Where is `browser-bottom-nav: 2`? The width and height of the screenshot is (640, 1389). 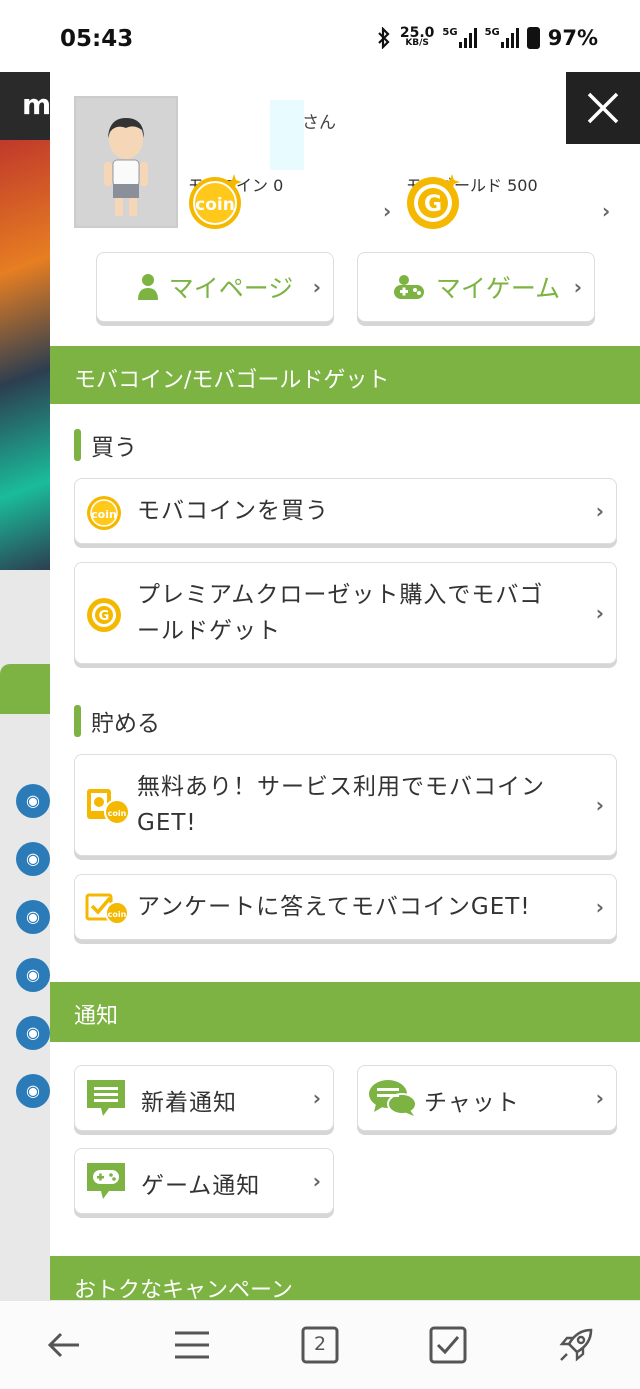
browser-bottom-nav: 2 is located at coordinates (320, 1344).